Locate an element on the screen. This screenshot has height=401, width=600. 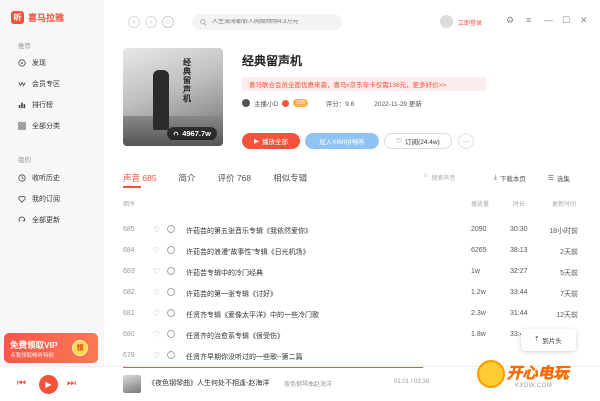
search-box is located at coordinates (267, 22).